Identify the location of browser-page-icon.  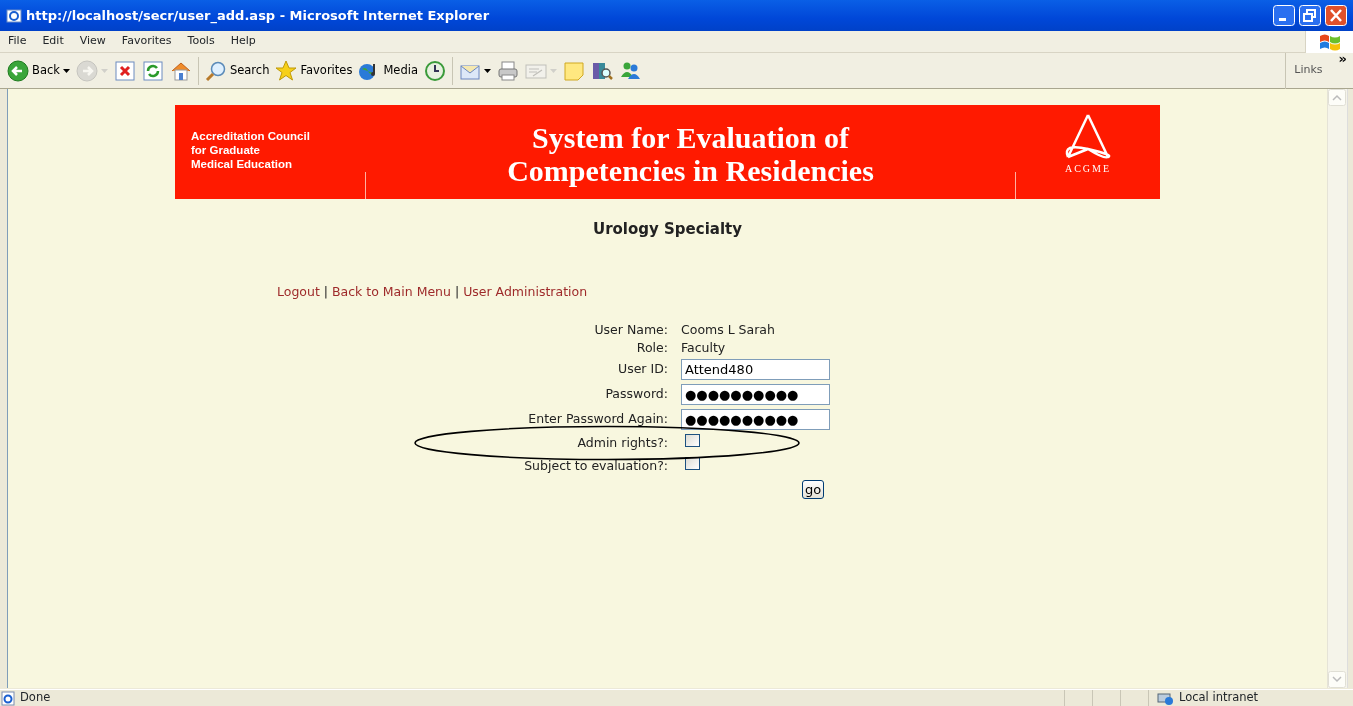
(14, 15).